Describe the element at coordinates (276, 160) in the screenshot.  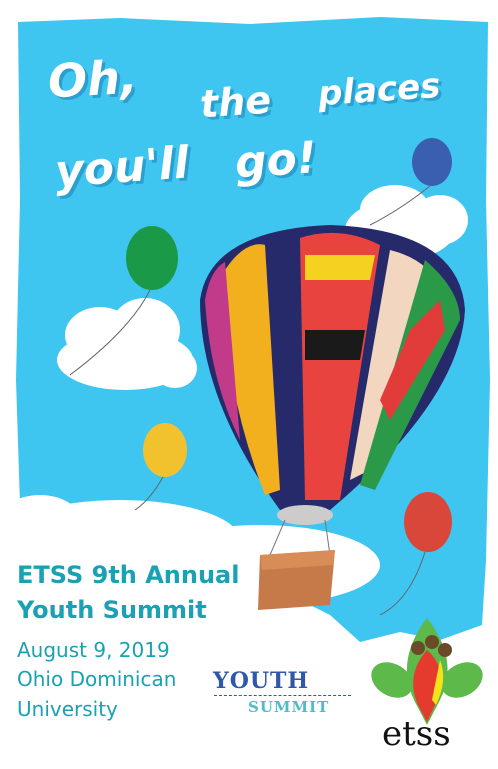
I see `headline-go: go!` at that location.